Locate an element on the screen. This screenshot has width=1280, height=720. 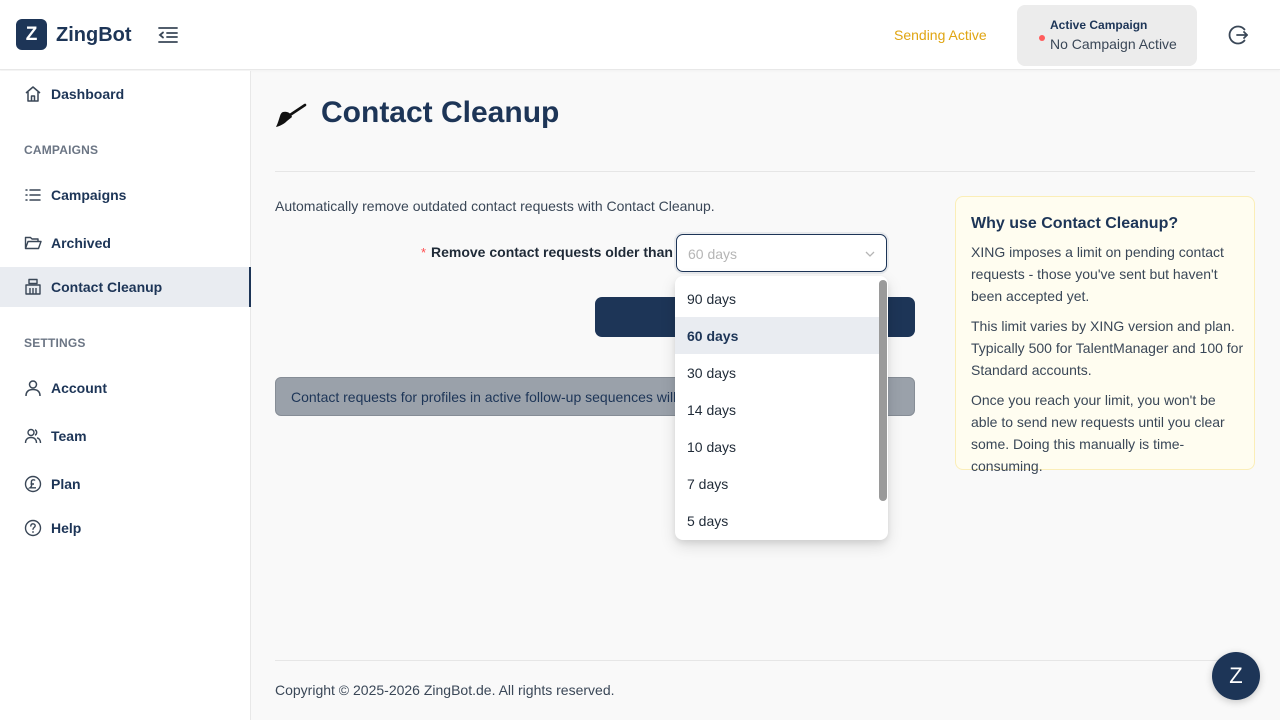
help-icon is located at coordinates (33, 528).